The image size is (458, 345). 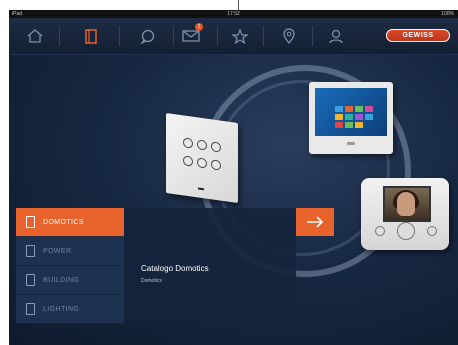 What do you see at coordinates (57, 251) in the screenshot?
I see `menu-item-label: POWER` at bounding box center [57, 251].